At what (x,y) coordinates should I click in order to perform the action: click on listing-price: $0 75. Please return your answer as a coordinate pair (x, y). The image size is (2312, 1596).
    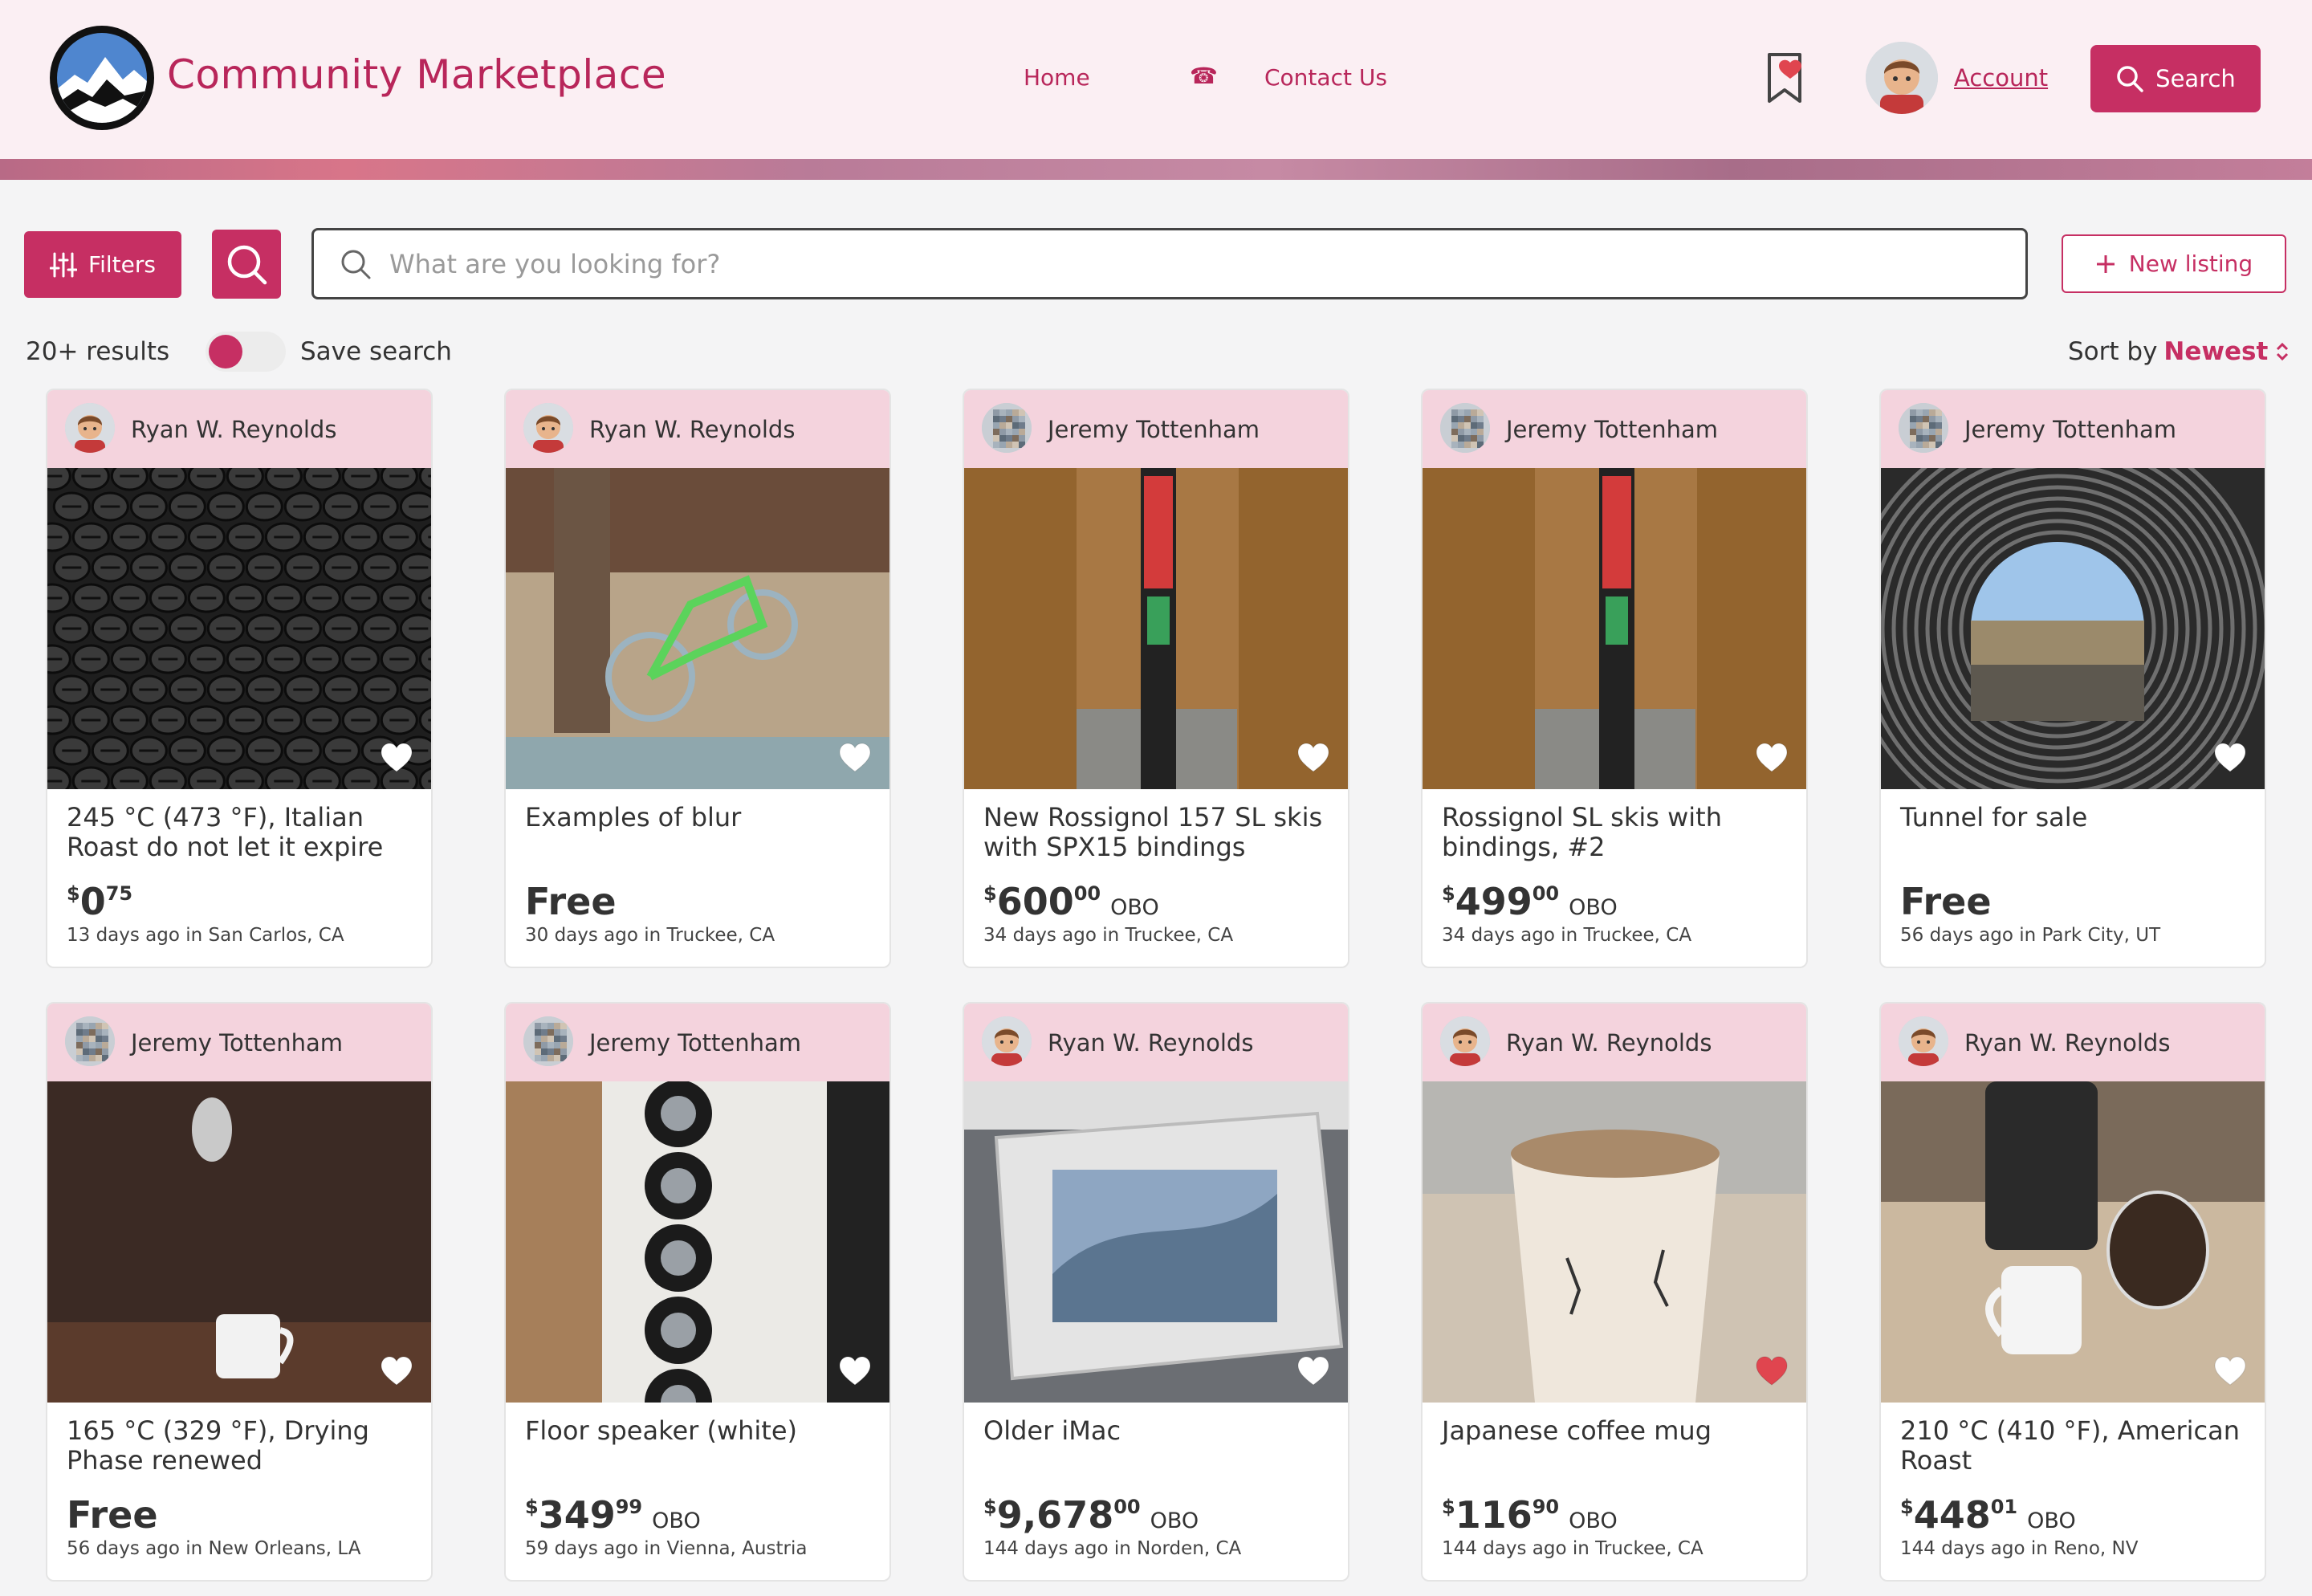
    Looking at the image, I should click on (104, 901).